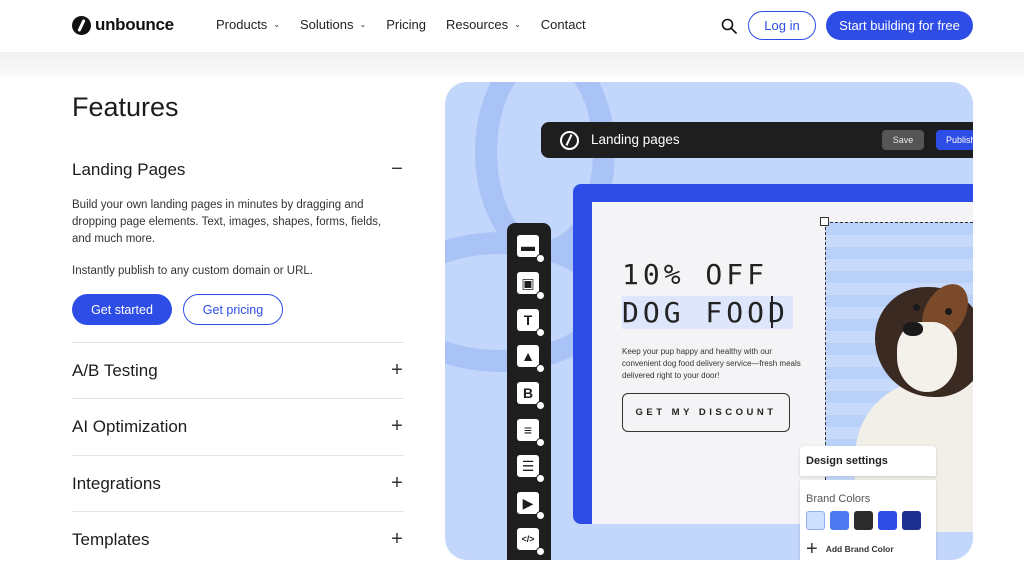 This screenshot has width=1024, height=567. What do you see at coordinates (824, 221) in the screenshot?
I see `resize-handle` at bounding box center [824, 221].